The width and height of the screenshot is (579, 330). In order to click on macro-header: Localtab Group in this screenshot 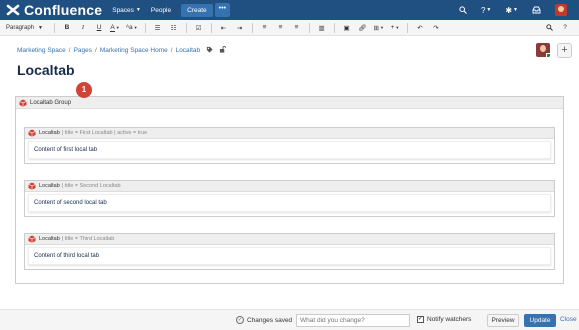, I will do `click(289, 103)`.